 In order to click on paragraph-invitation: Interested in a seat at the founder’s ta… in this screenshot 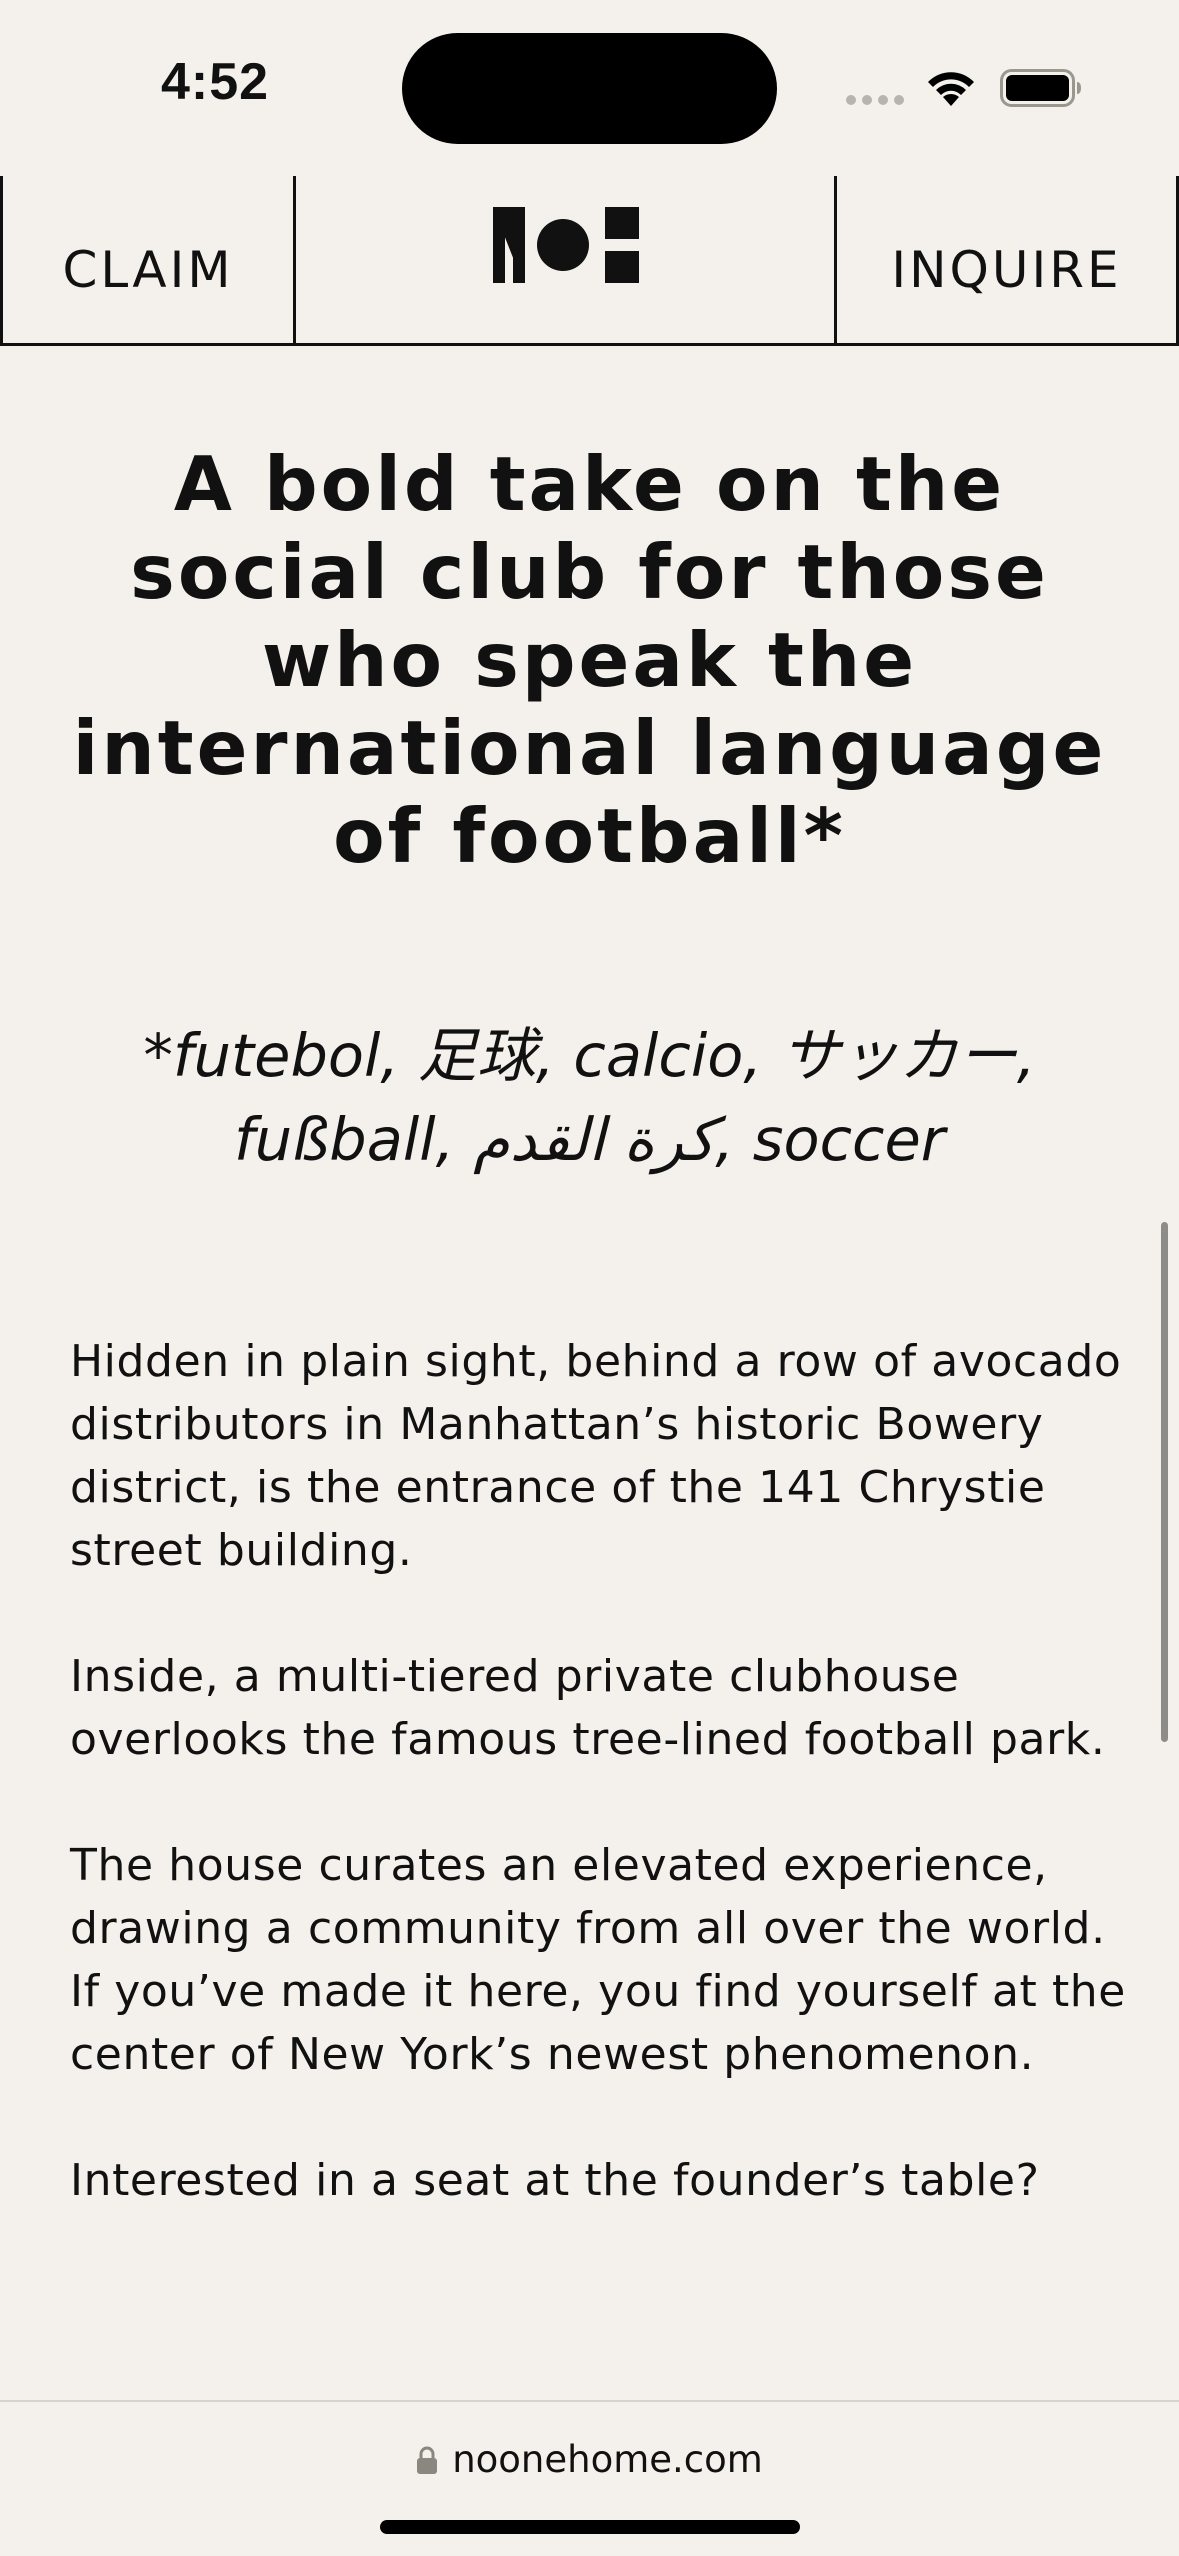, I will do `click(555, 2180)`.